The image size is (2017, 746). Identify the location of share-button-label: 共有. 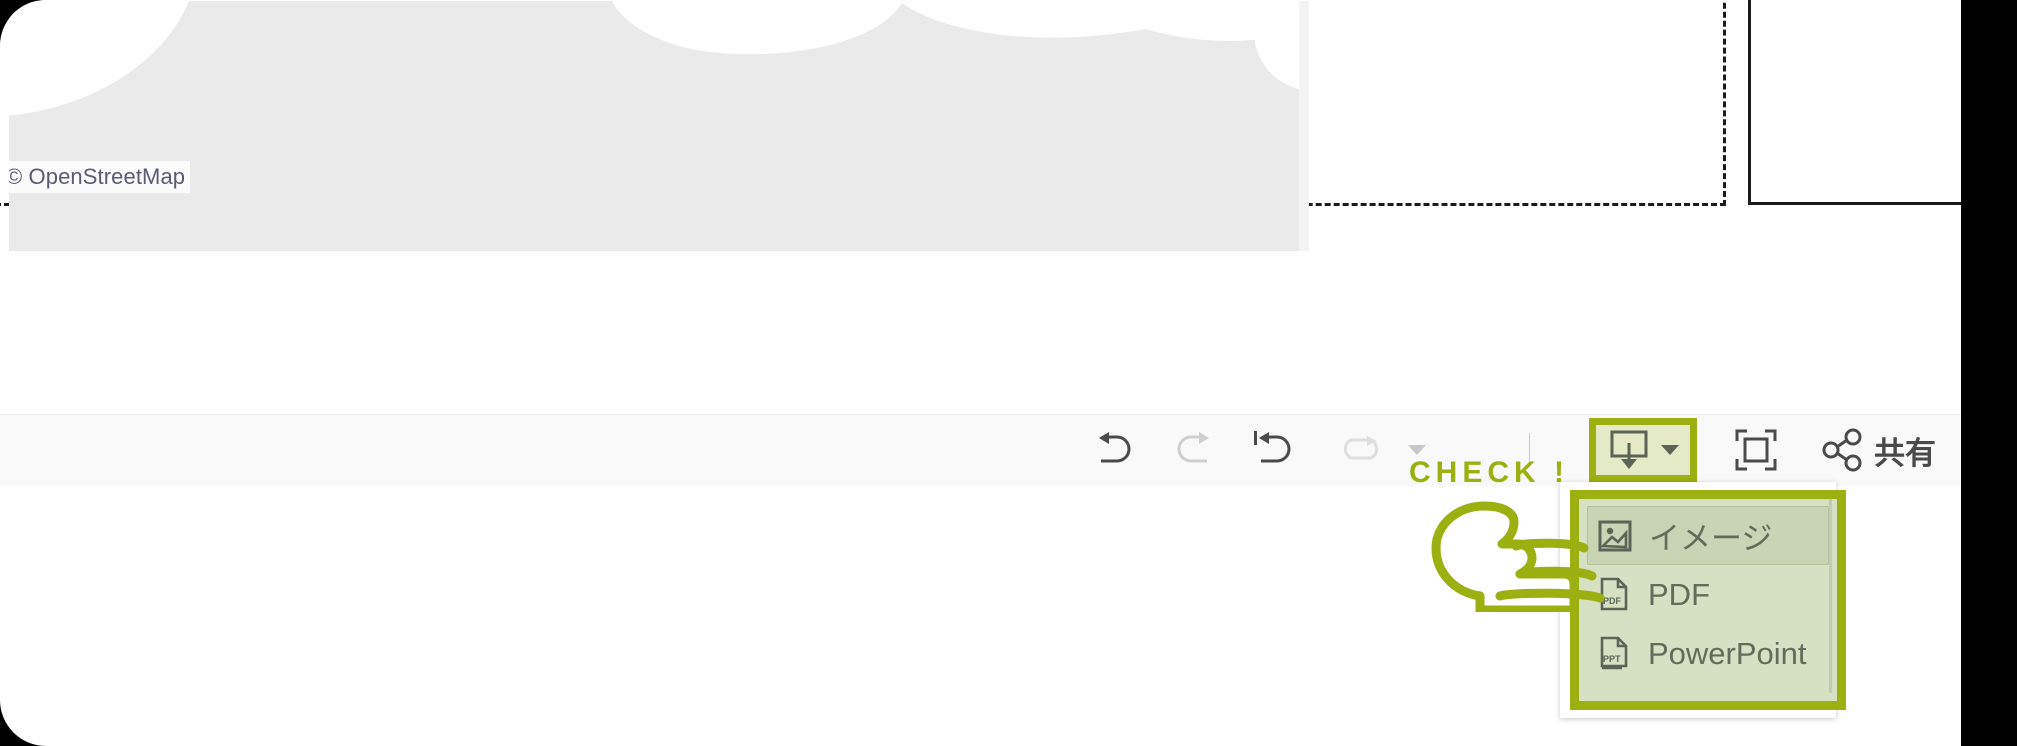
(1905, 453).